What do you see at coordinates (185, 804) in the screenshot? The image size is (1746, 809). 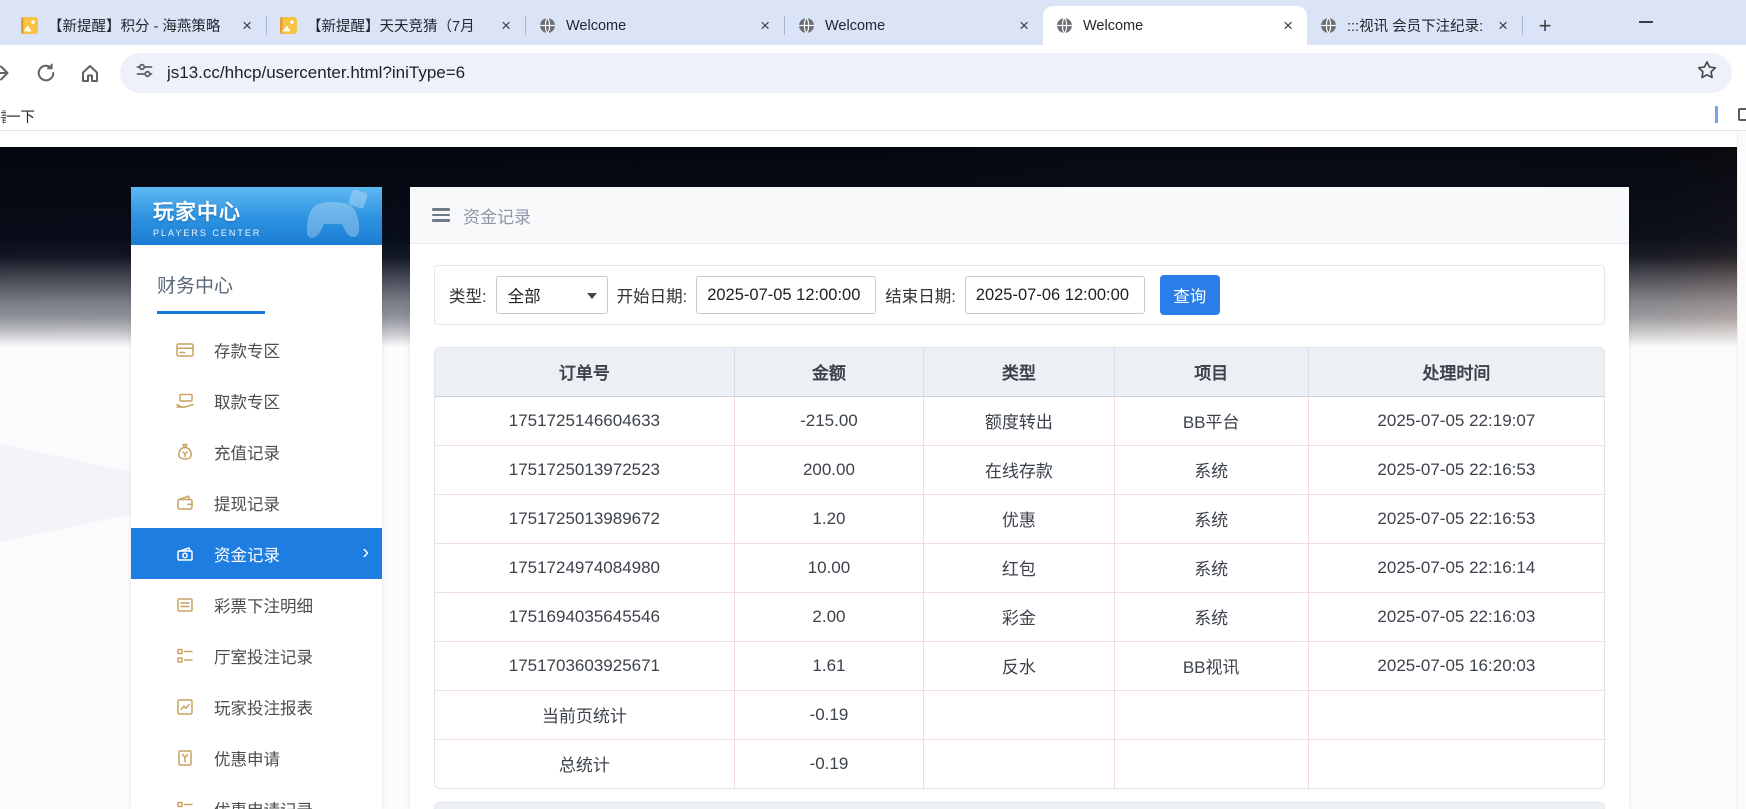 I see `promo-records-icon` at bounding box center [185, 804].